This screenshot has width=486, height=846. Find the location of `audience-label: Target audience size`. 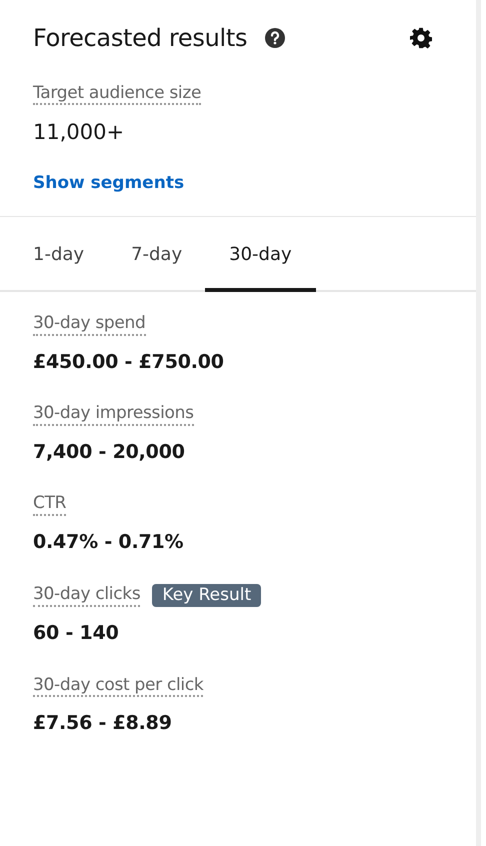

audience-label: Target audience size is located at coordinates (117, 95).